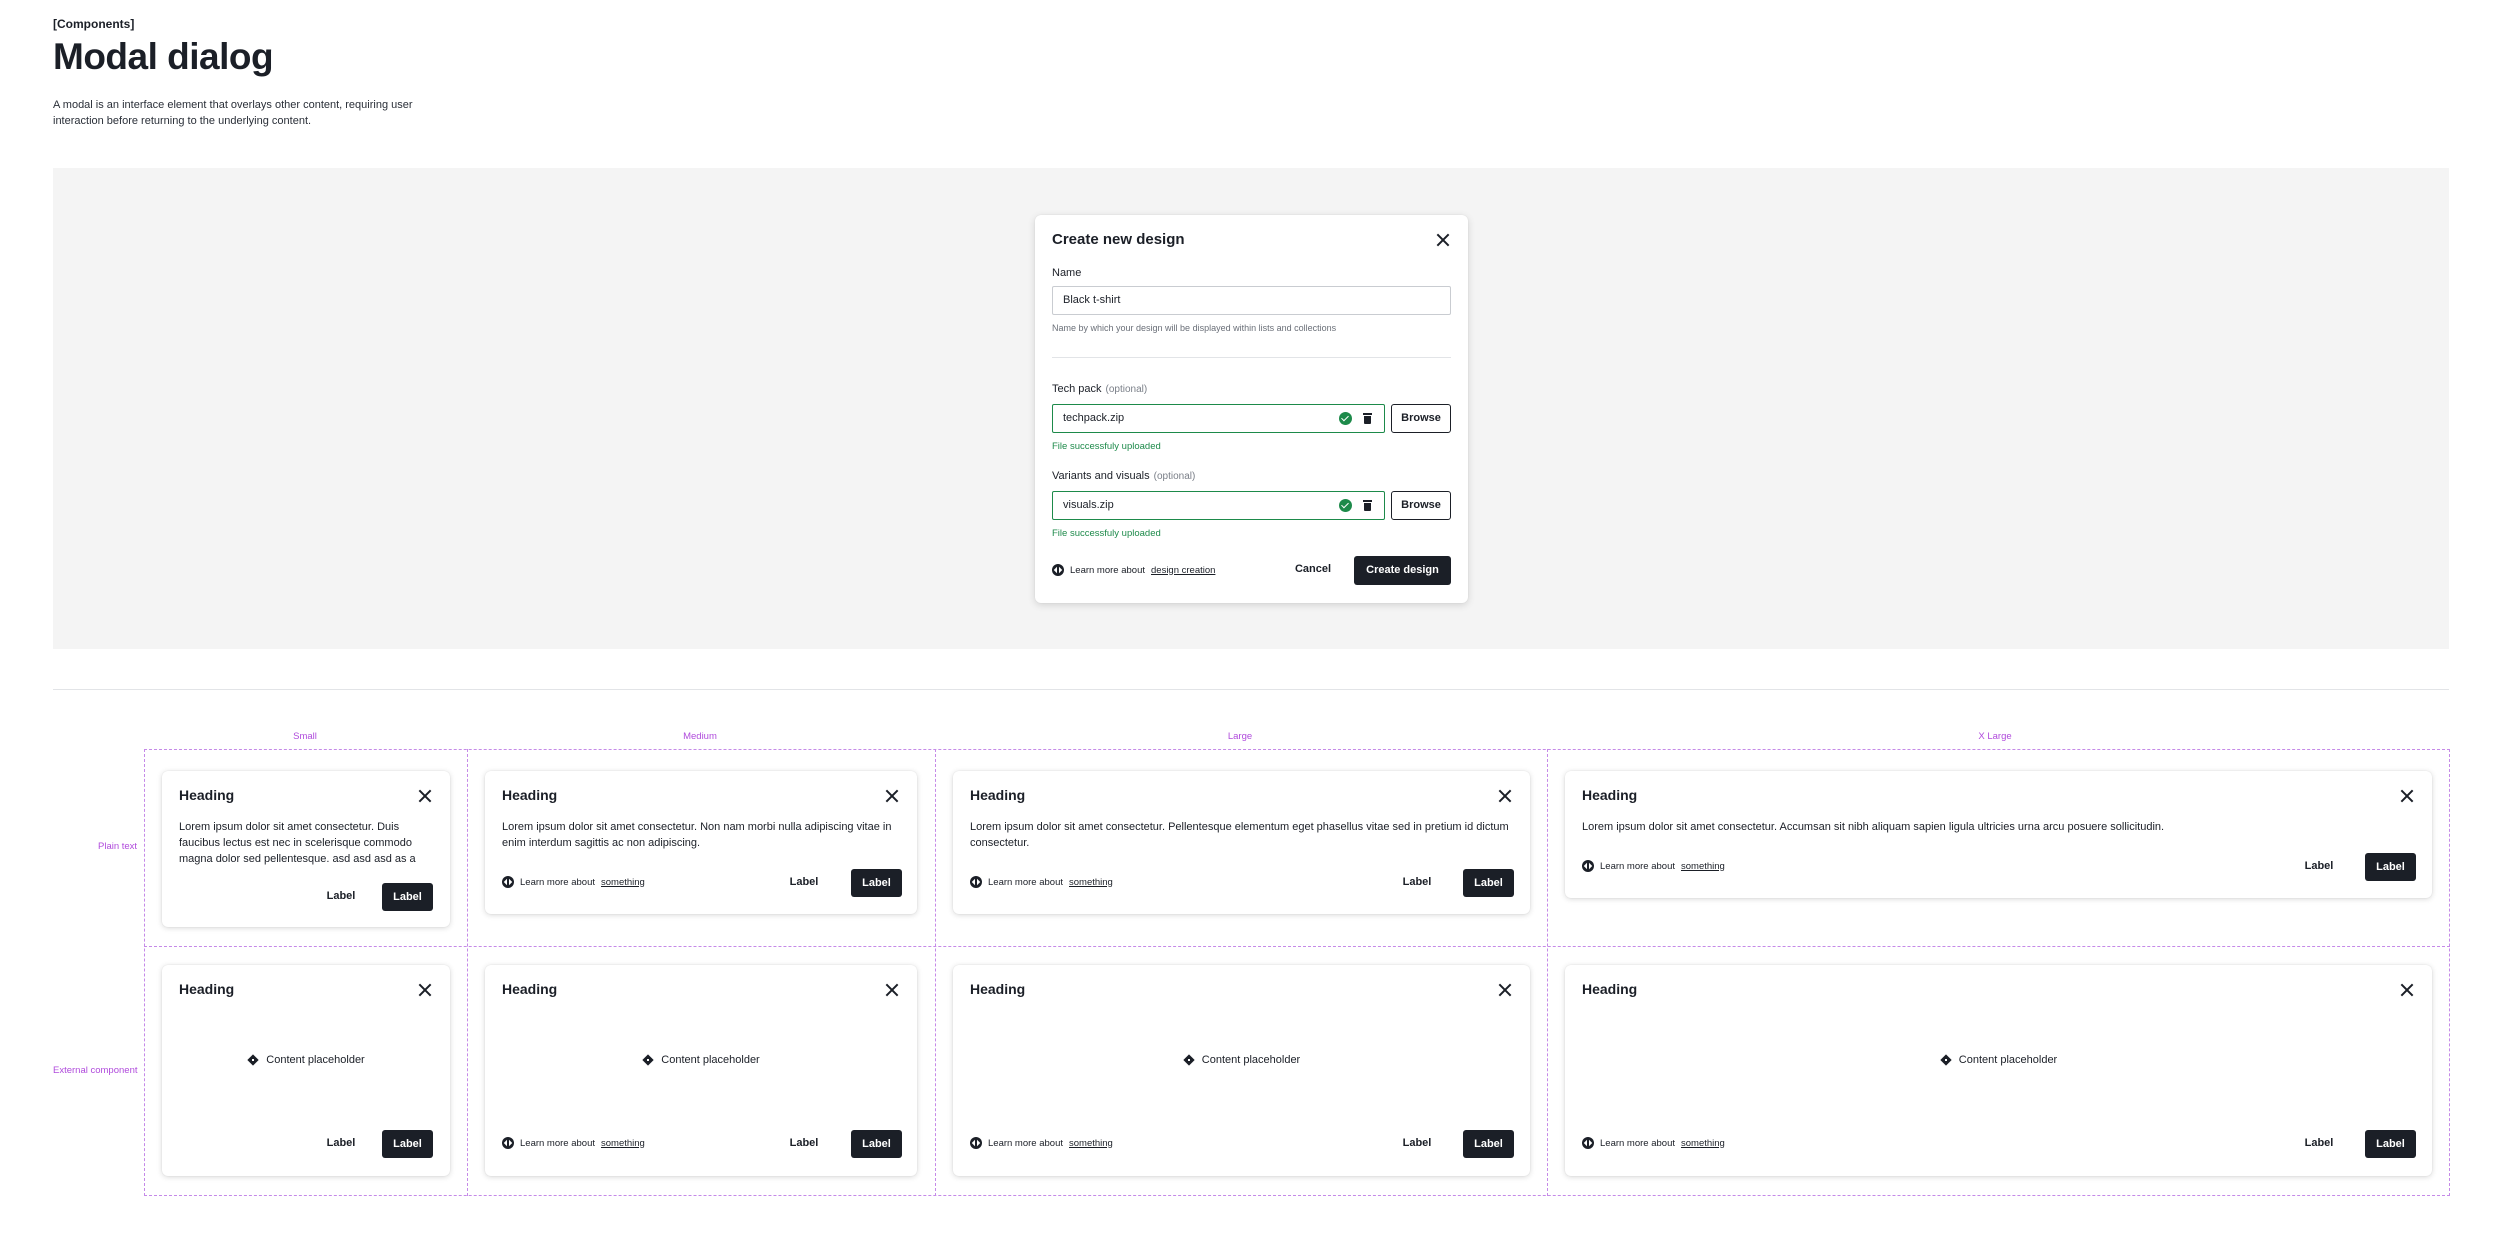  Describe the element at coordinates (1106, 533) in the screenshot. I see `visuals-success-text: File successfuly uploaded` at that location.